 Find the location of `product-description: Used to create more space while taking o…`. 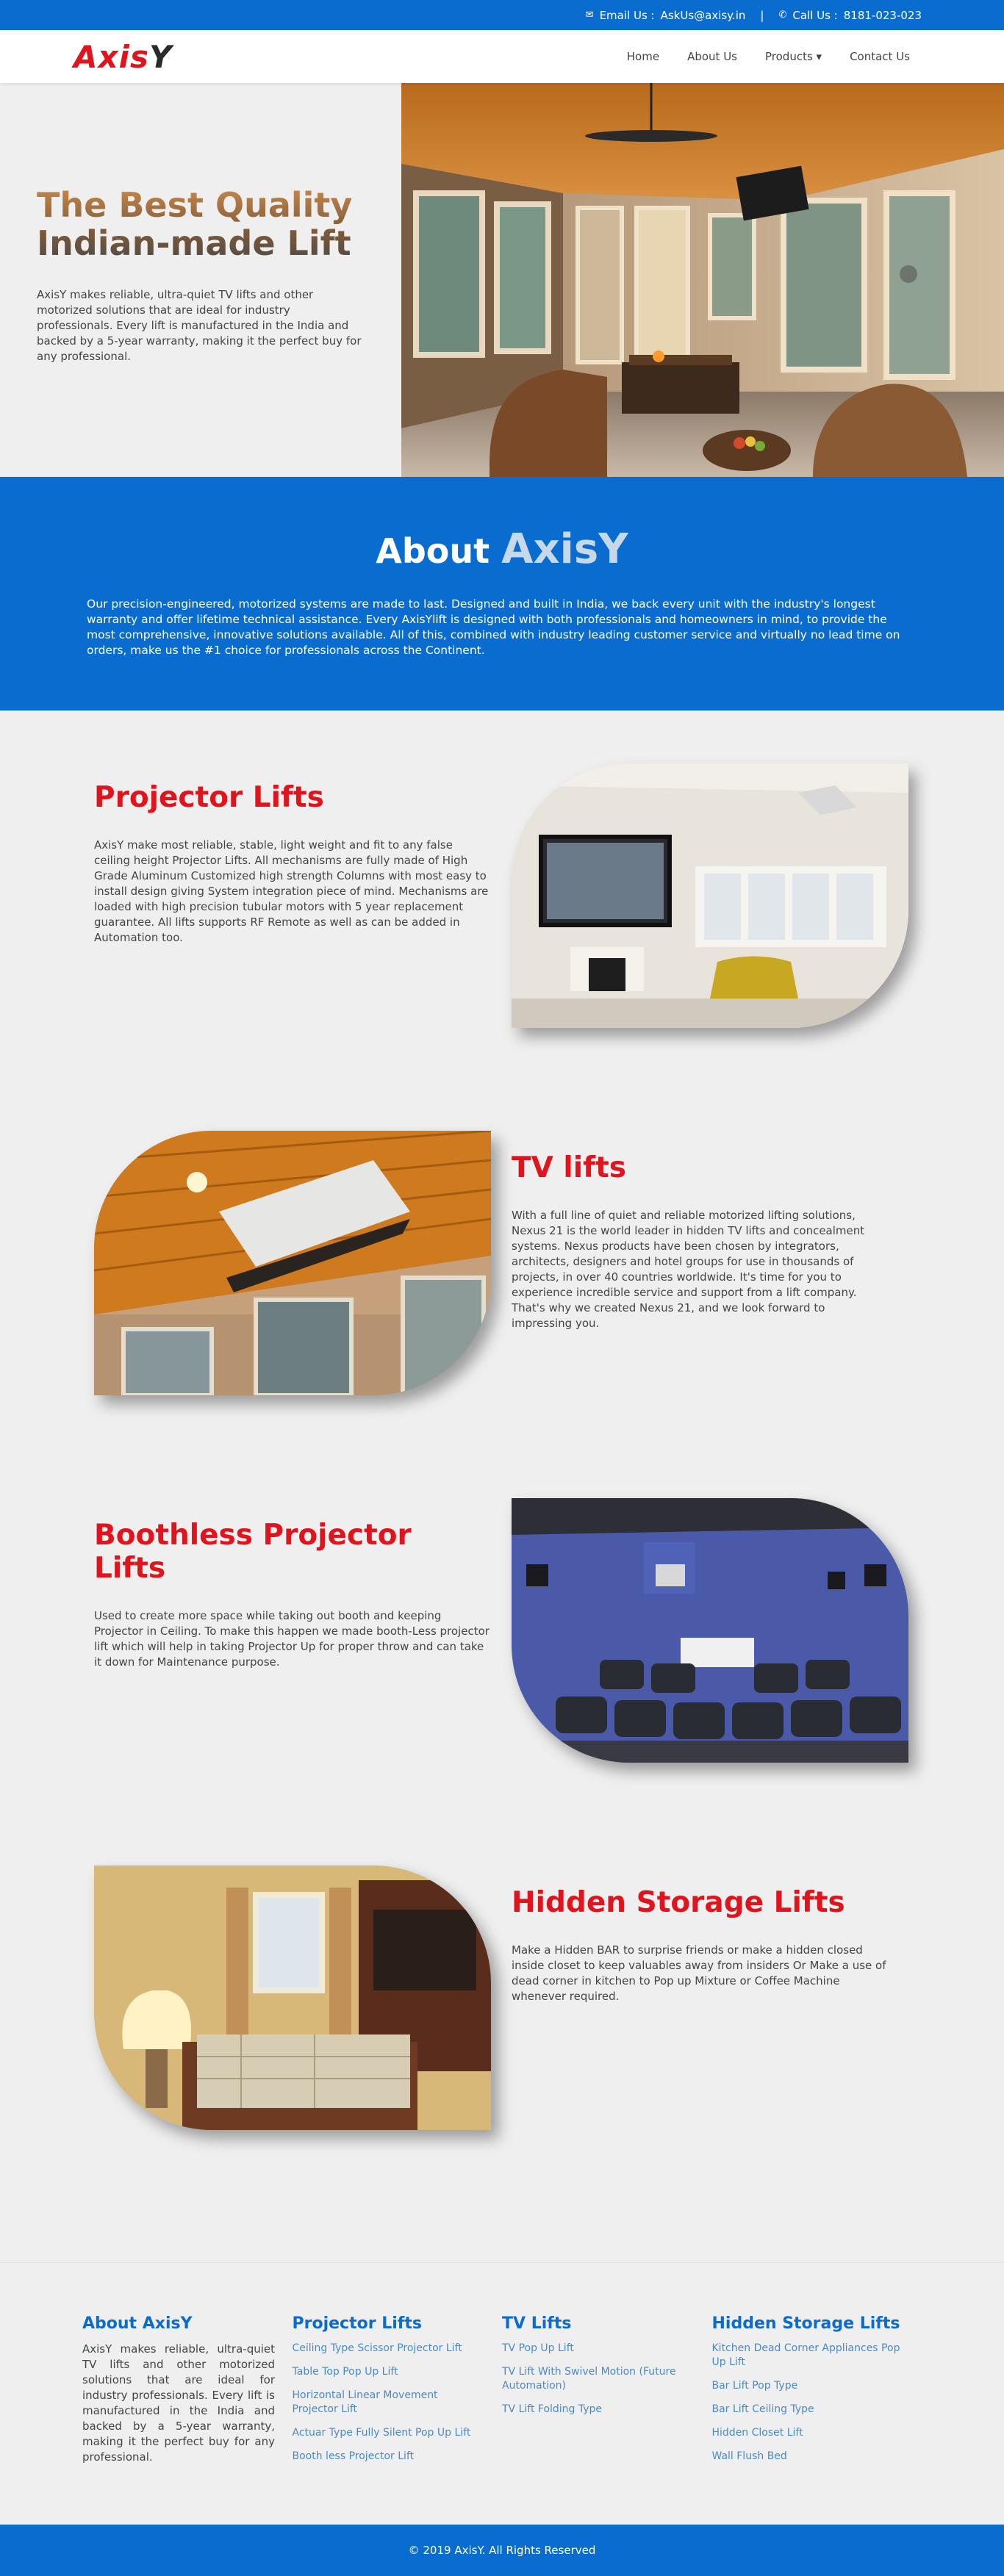

product-description: Used to create more space while taking o… is located at coordinates (292, 1639).